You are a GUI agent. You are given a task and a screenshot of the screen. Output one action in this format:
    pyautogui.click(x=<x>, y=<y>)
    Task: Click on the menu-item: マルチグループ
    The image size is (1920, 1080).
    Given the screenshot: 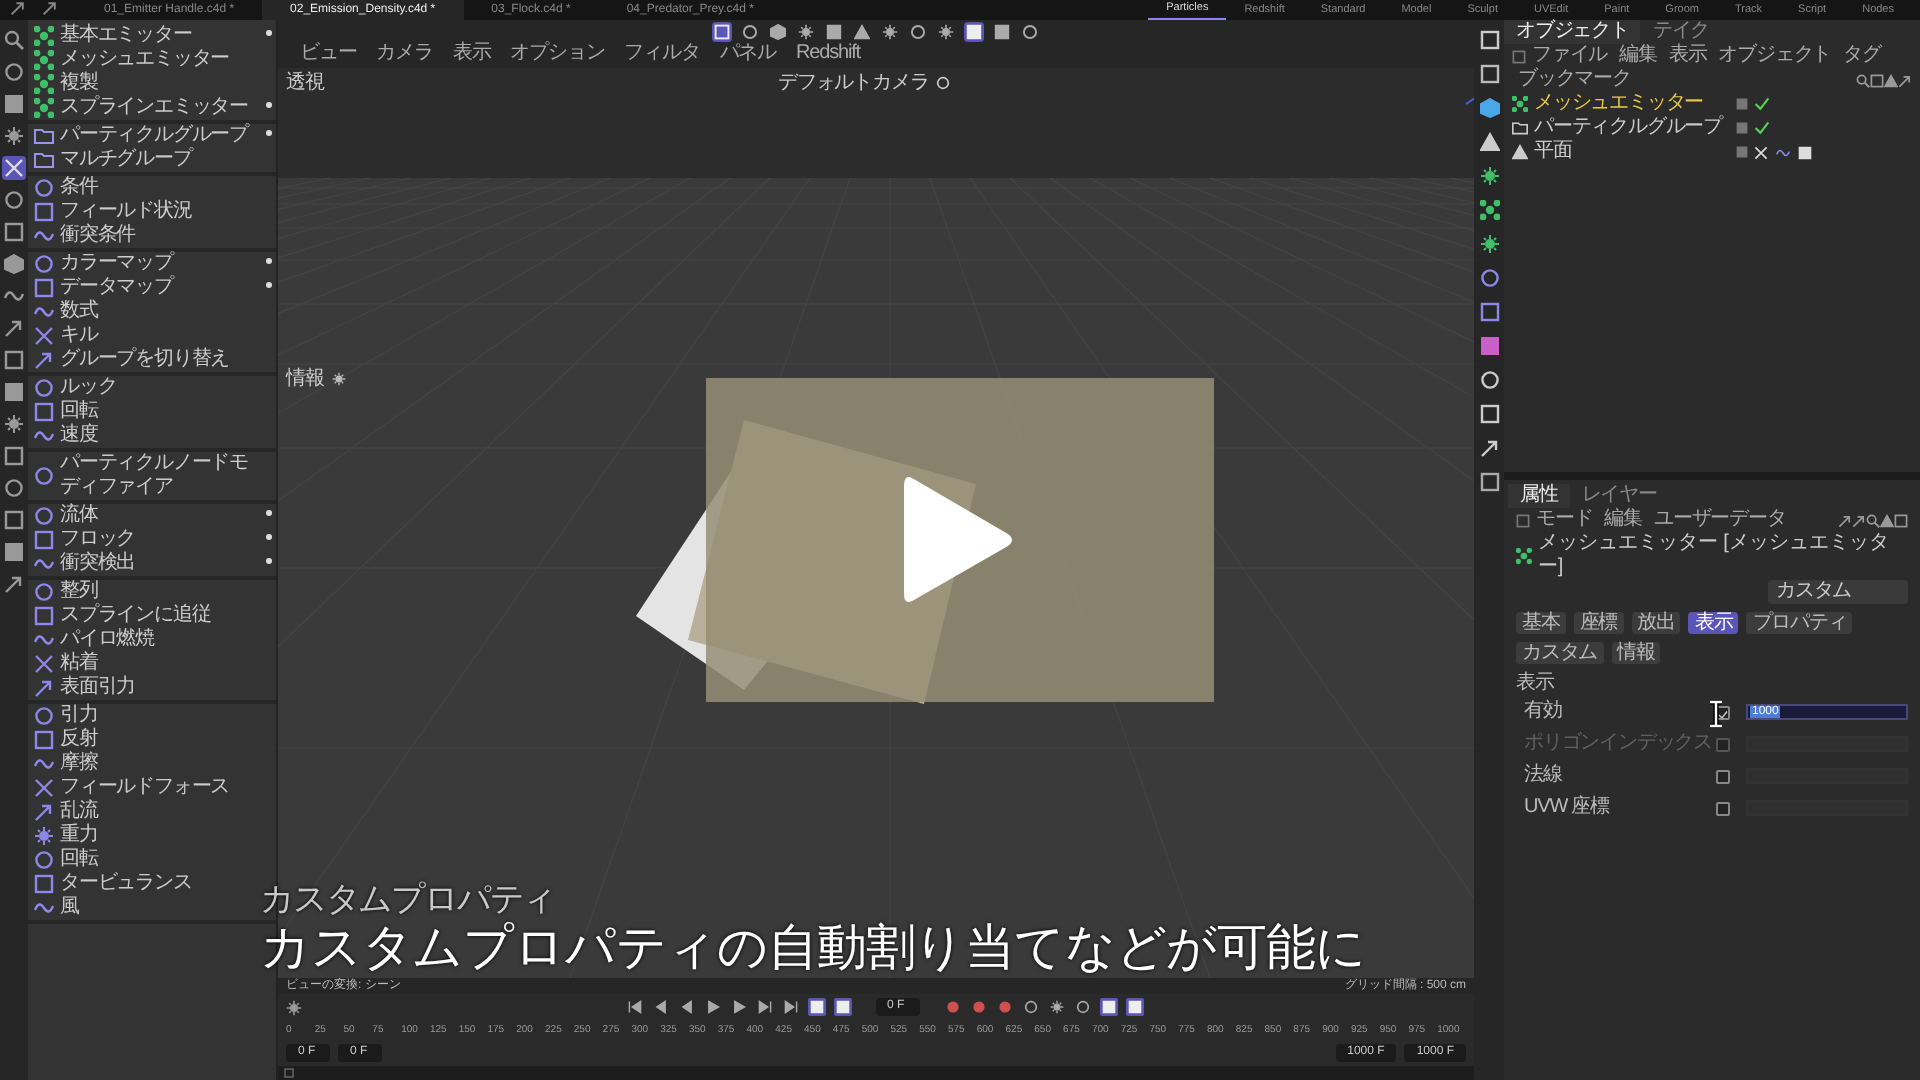 What is the action you would take?
    pyautogui.click(x=152, y=160)
    